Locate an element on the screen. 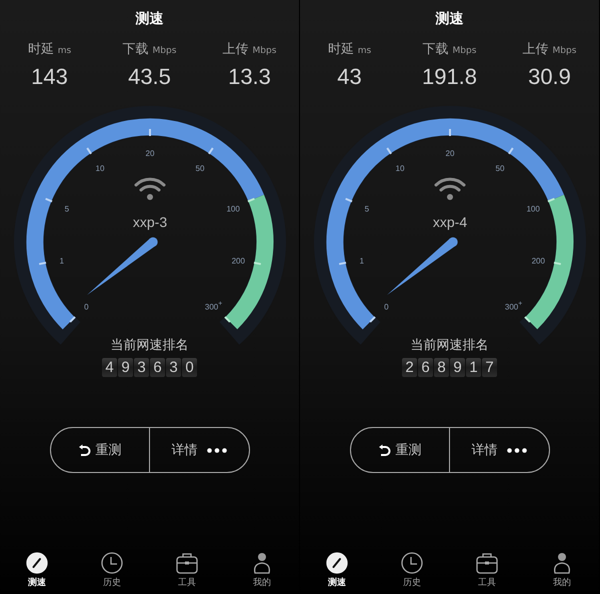 This screenshot has width=600, height=594. network-name: xxp-4 is located at coordinates (449, 222).